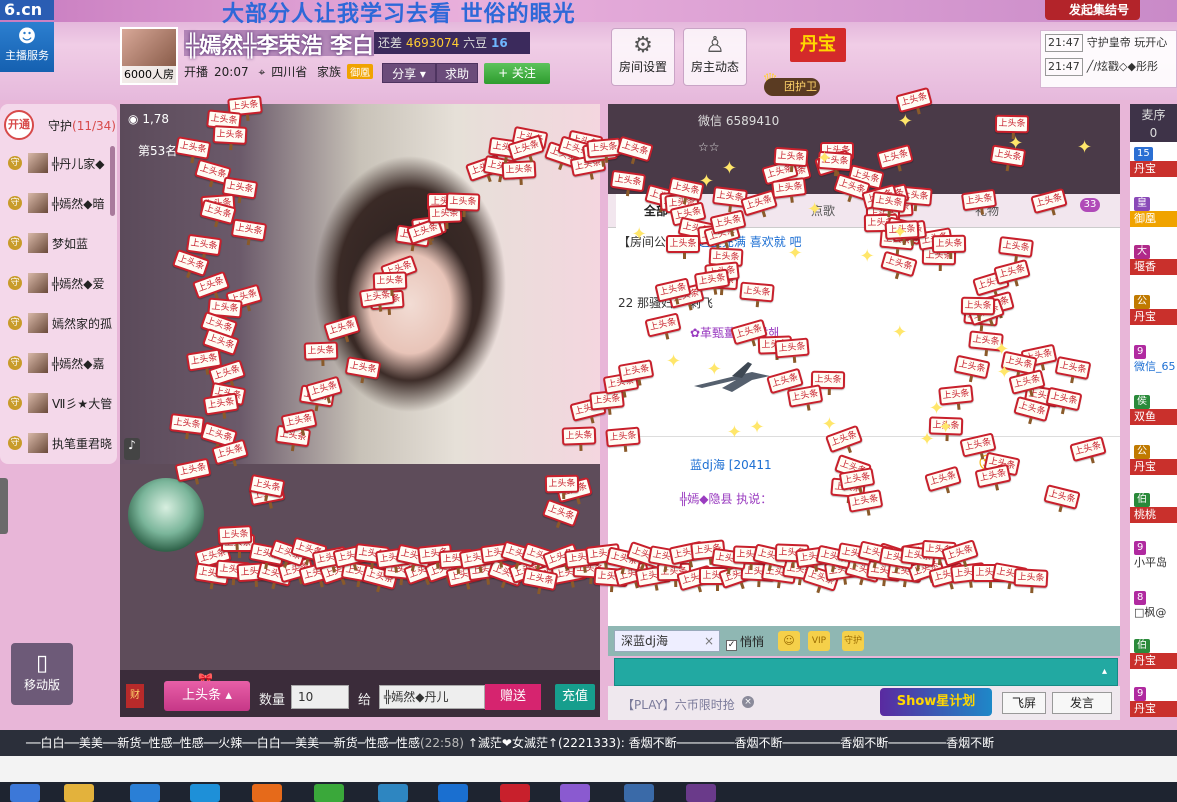 The height and width of the screenshot is (802, 1177). What do you see at coordinates (667, 641) in the screenshot?
I see `chat-target-chip: 深蓝dj海 ×` at bounding box center [667, 641].